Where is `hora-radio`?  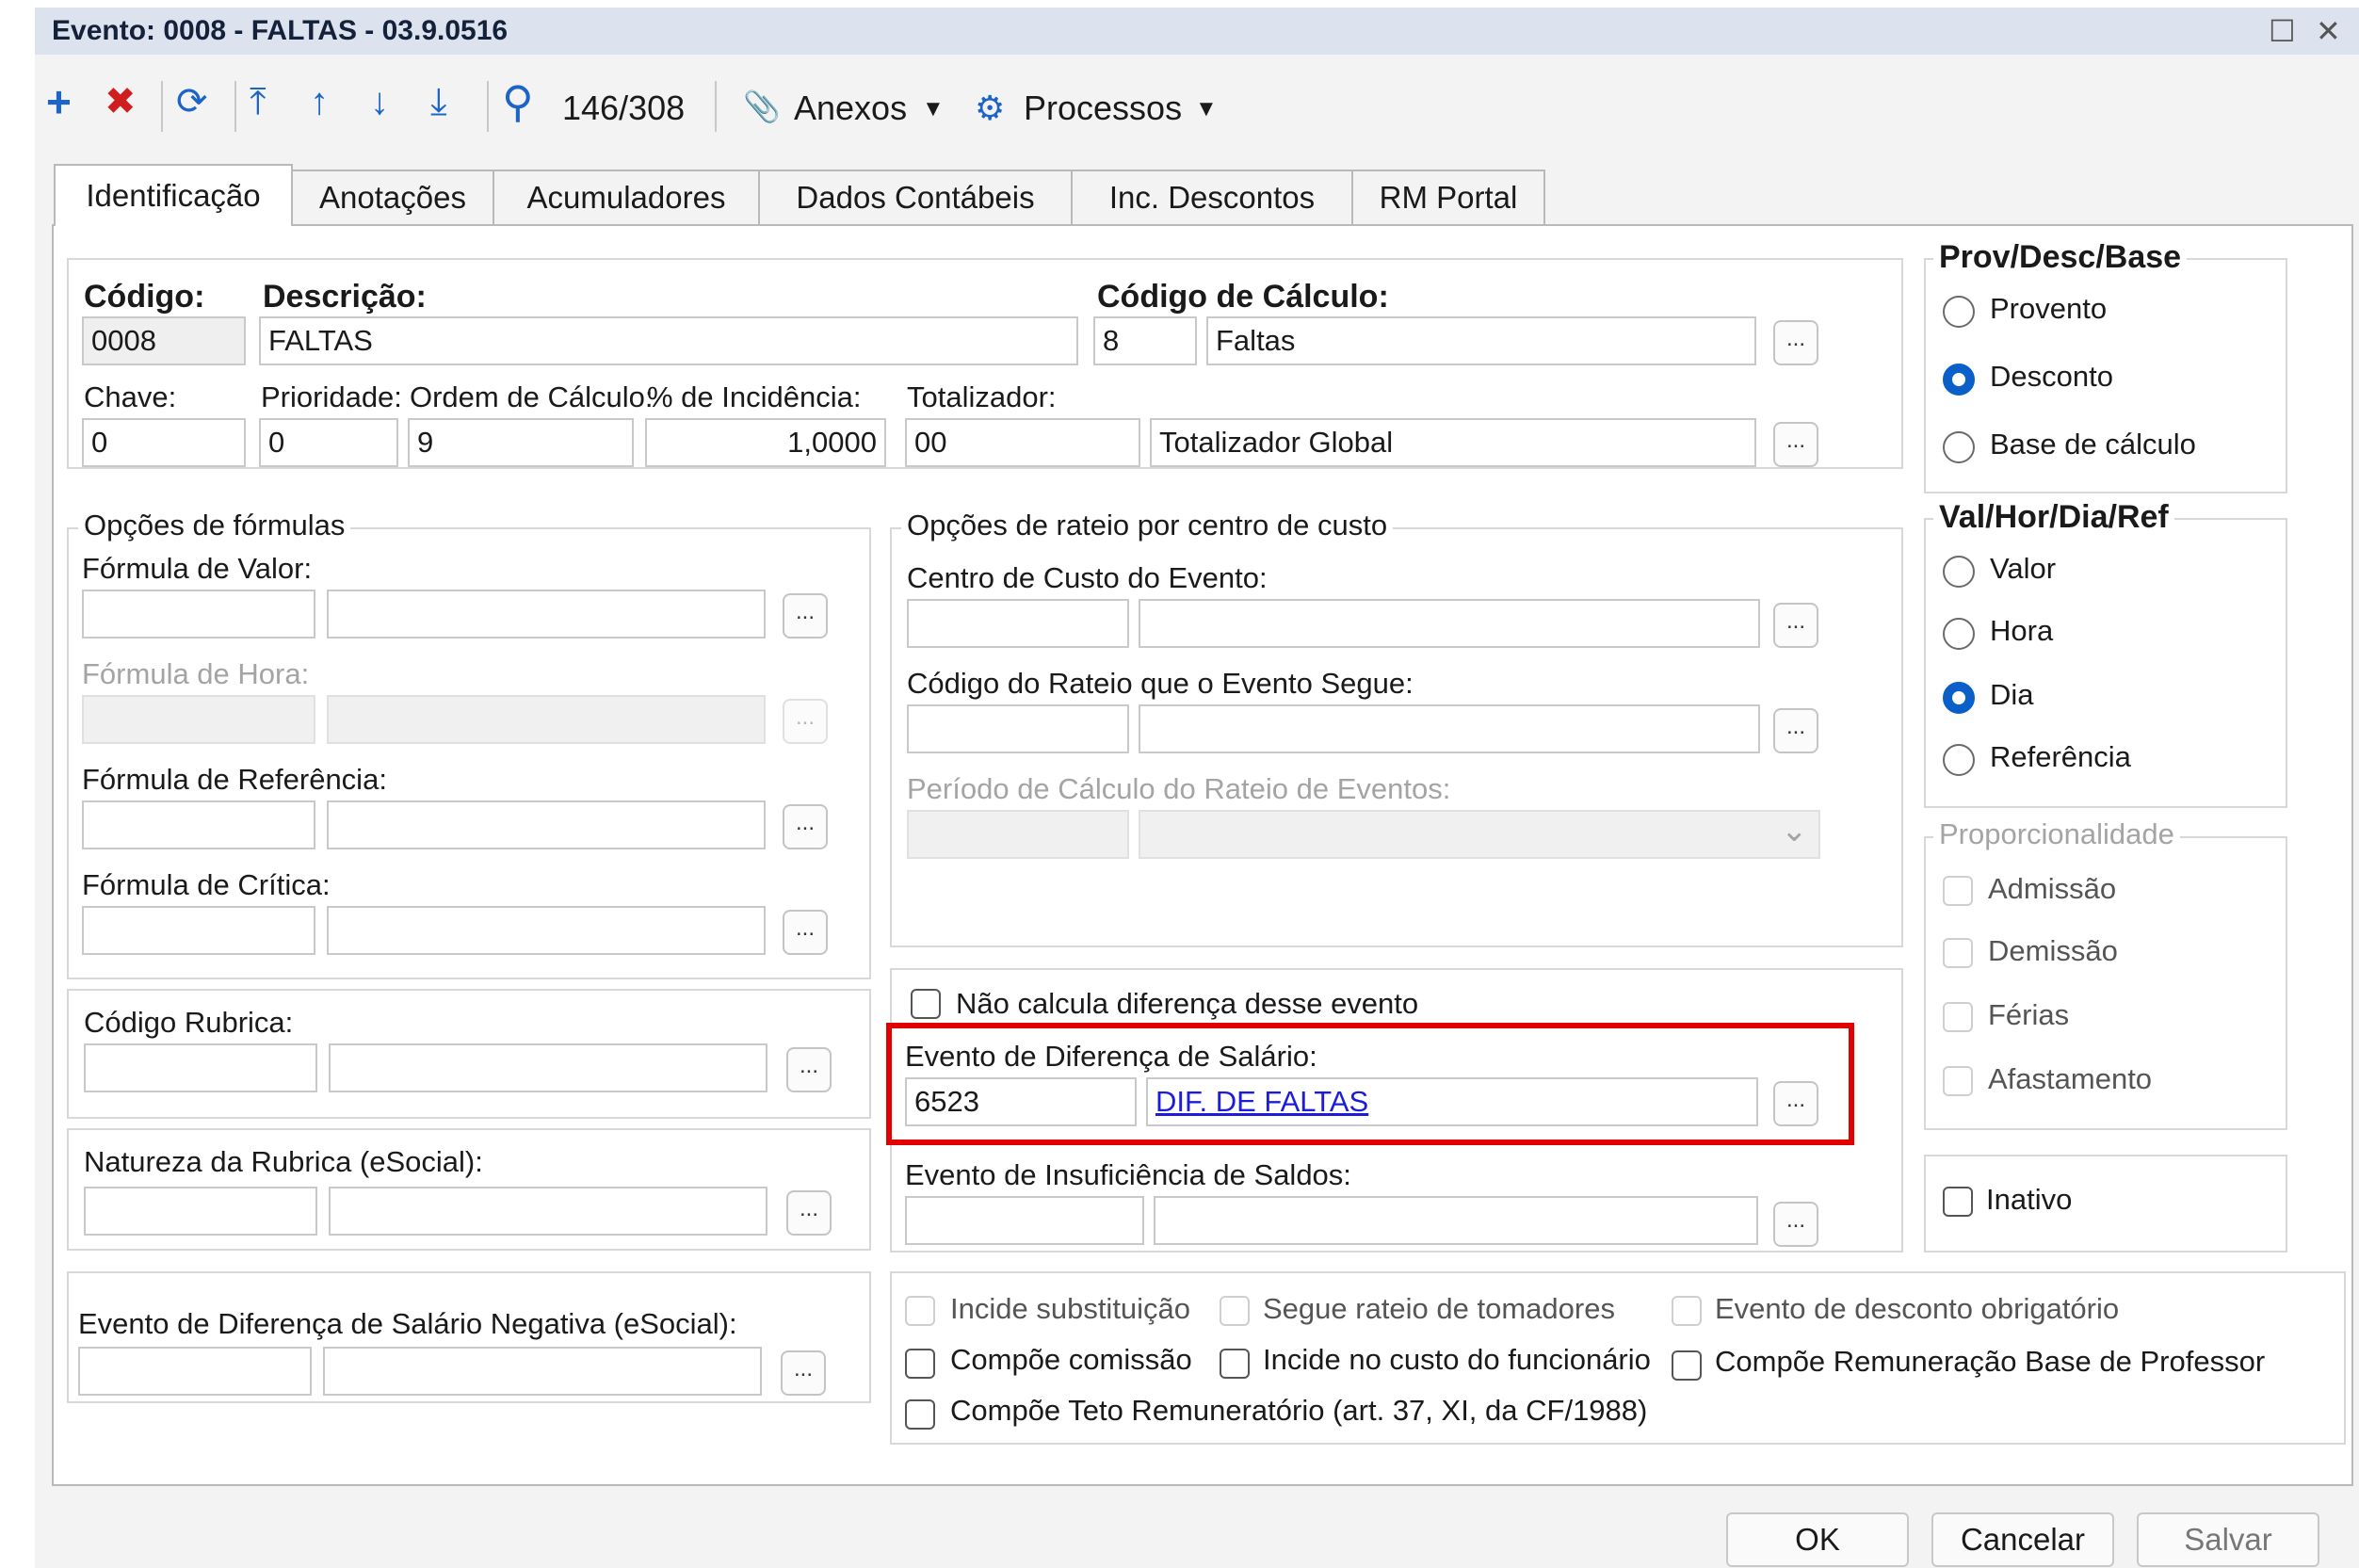
hora-radio is located at coordinates (1959, 634).